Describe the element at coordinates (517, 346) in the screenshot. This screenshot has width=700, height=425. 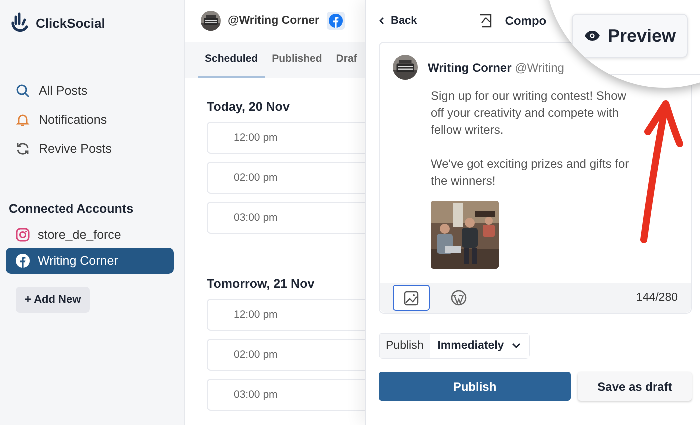
I see `chevron-down-icon` at that location.